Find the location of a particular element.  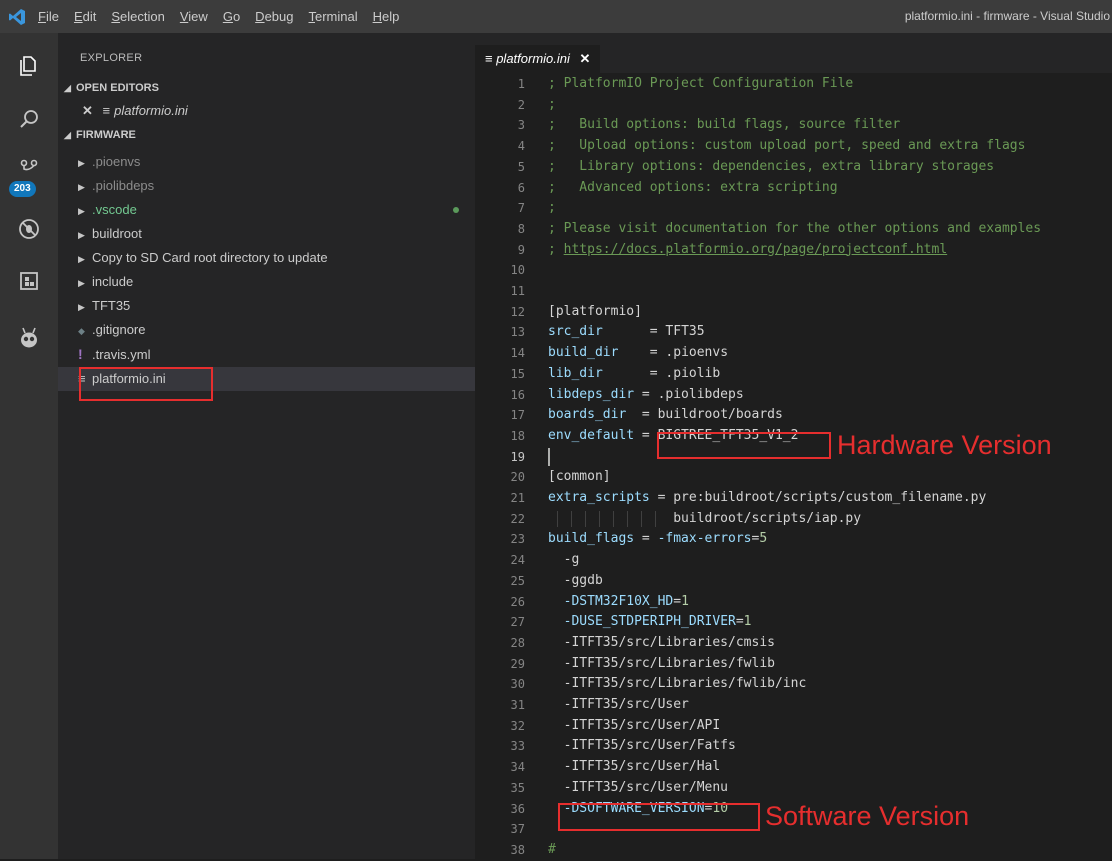

line-number: 9 is located at coordinates (521, 249).